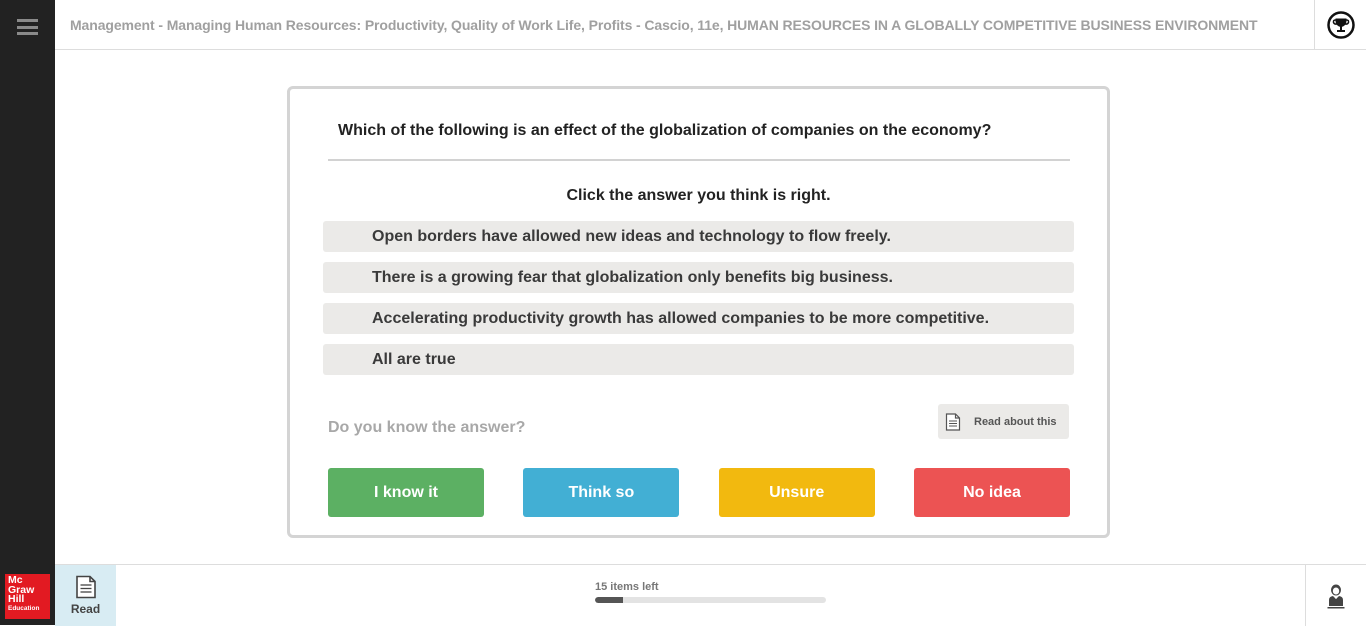 This screenshot has height=626, width=1366. Describe the element at coordinates (698, 359) in the screenshot. I see `answer-option: All are true` at that location.